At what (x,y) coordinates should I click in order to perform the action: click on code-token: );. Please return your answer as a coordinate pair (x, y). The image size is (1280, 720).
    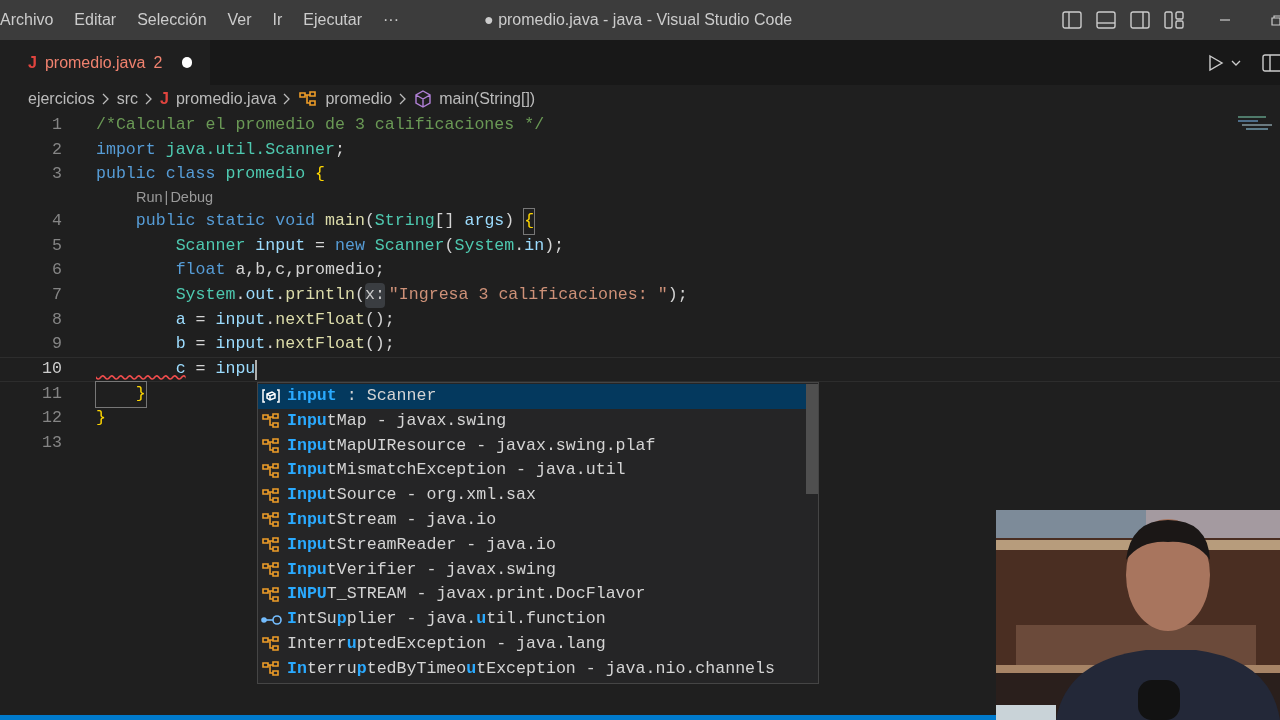
    Looking at the image, I should click on (554, 245).